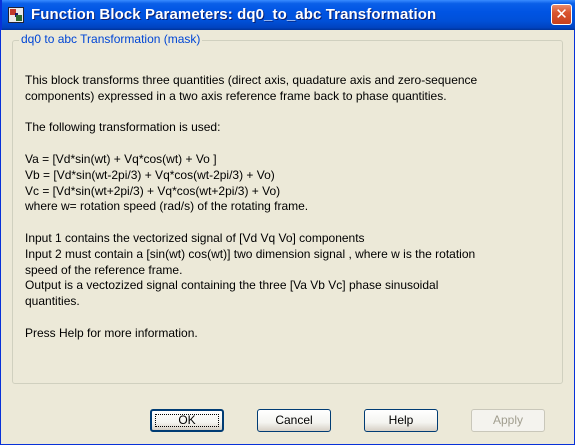  What do you see at coordinates (121, 158) in the screenshot?
I see `formula-va: Va = [Vd*sin(wt) + Vq*cos(wt) + Vo ]` at bounding box center [121, 158].